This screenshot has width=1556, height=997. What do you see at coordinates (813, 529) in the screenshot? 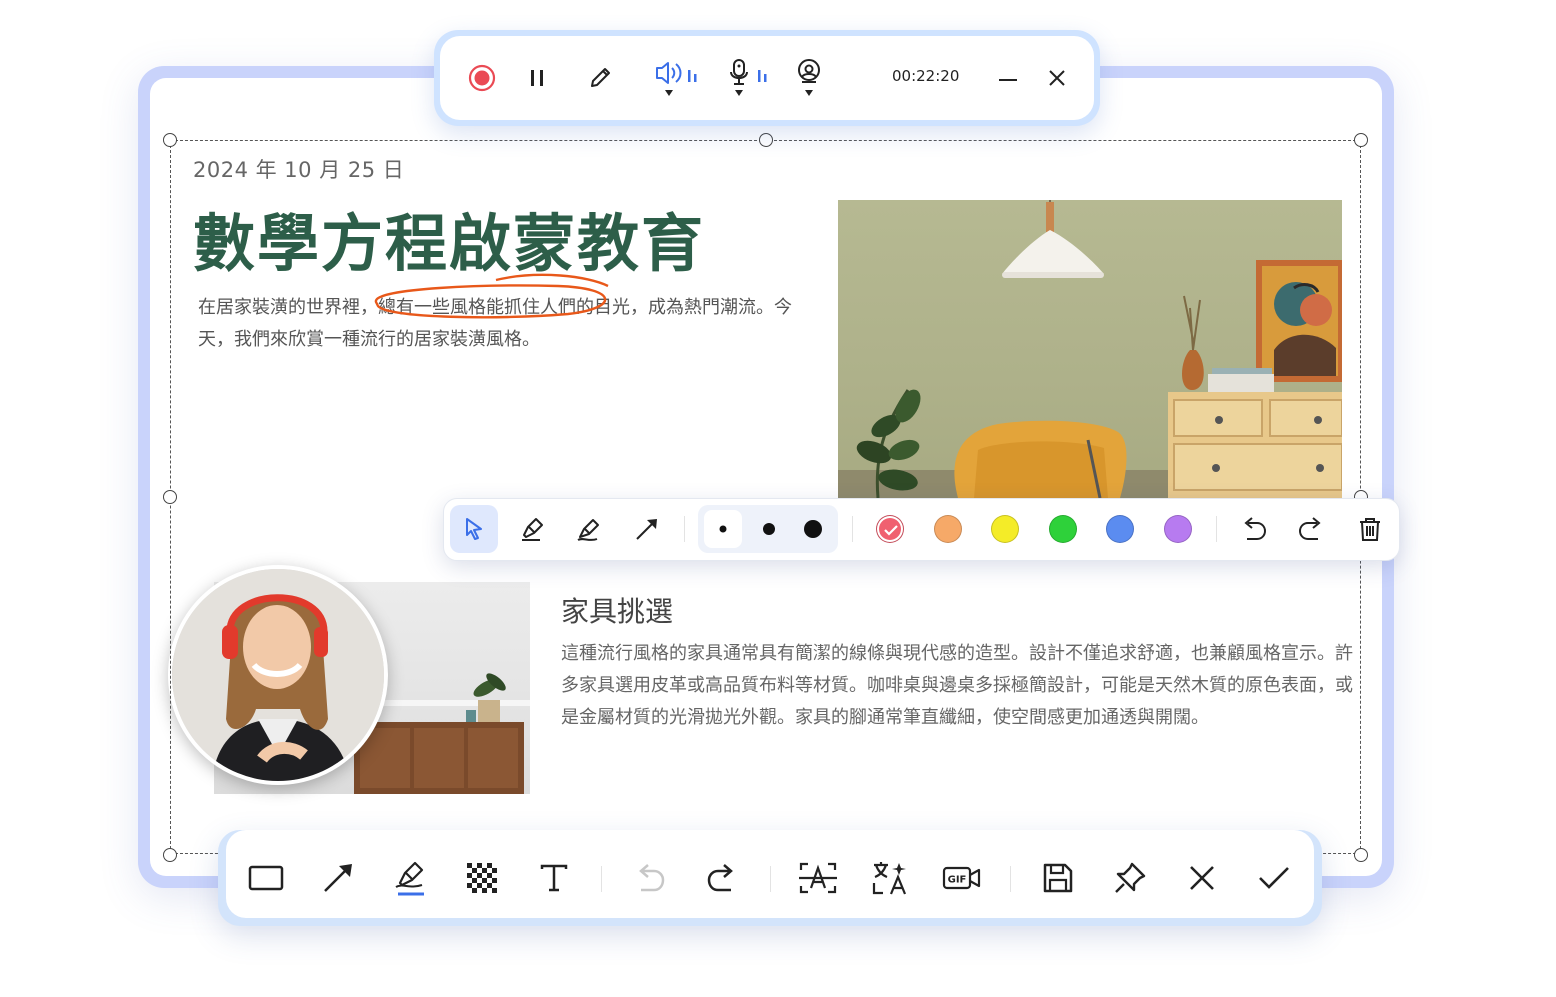
I see `brush-size-large` at bounding box center [813, 529].